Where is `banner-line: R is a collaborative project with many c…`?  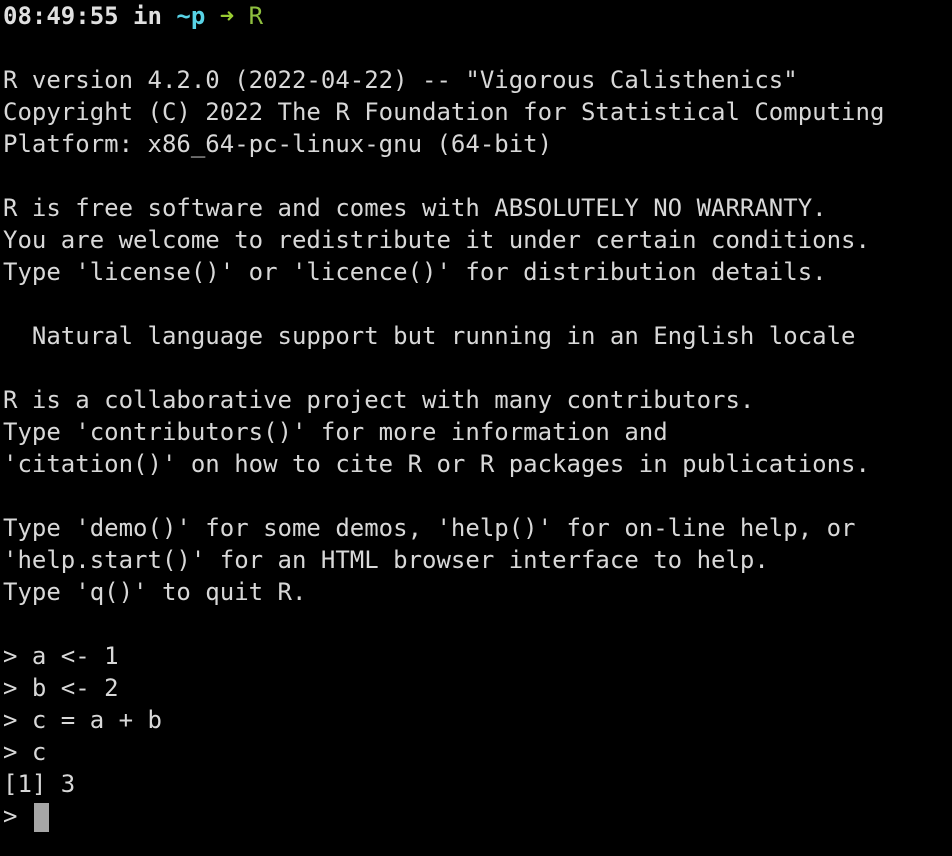 banner-line: R is a collaborative project with many c… is located at coordinates (379, 400).